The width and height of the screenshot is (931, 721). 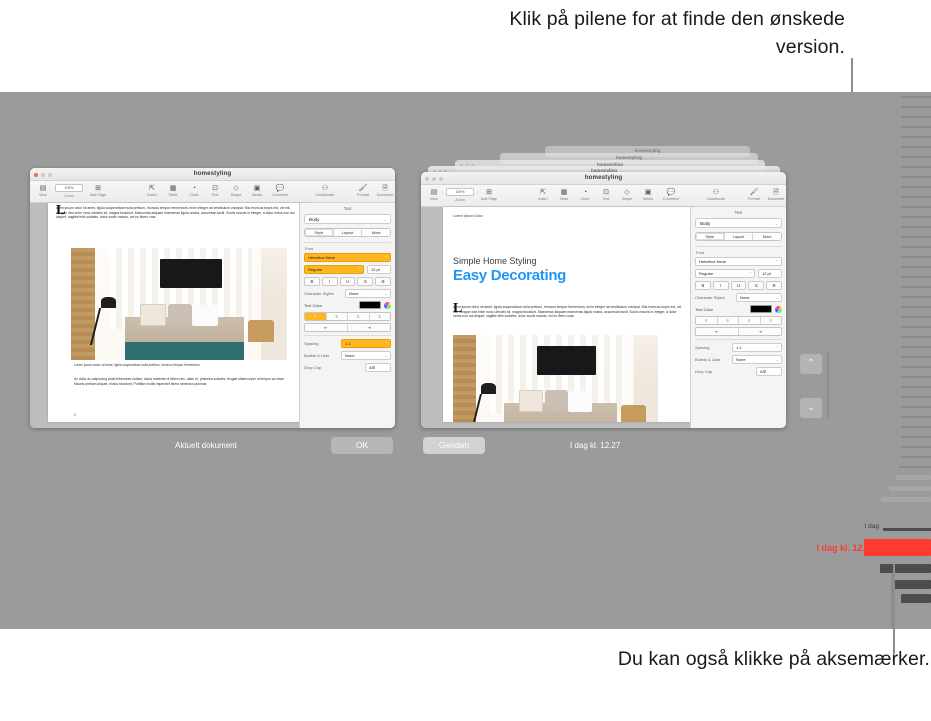 What do you see at coordinates (366, 355) in the screenshot?
I see `bullets-dropdown: None ⌄` at bounding box center [366, 355].